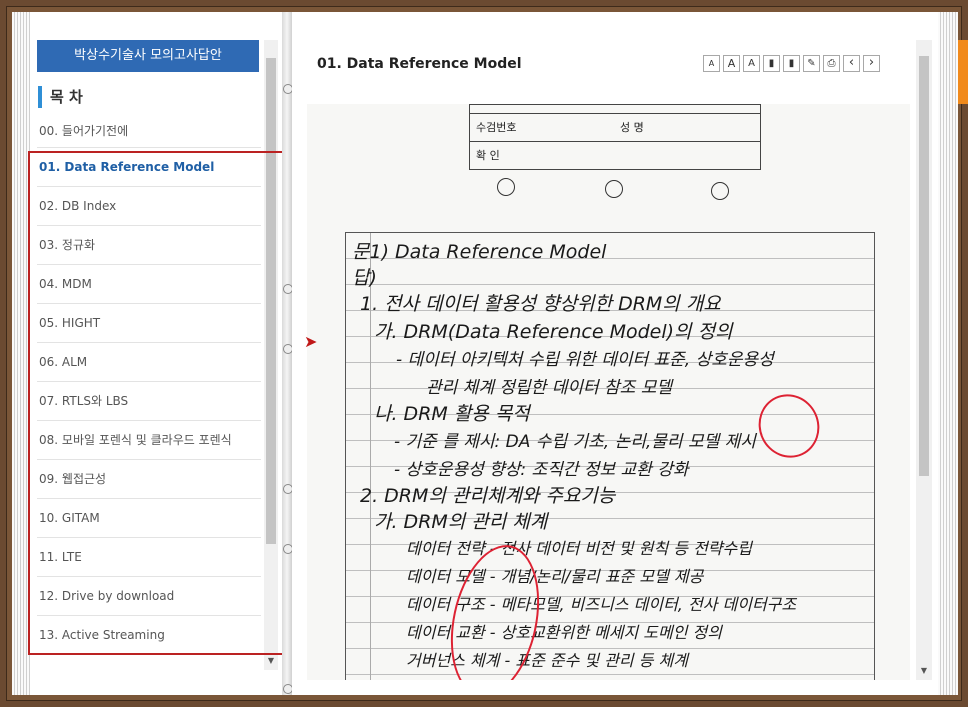  What do you see at coordinates (811, 63) in the screenshot?
I see `memo-icon: ✎` at bounding box center [811, 63].